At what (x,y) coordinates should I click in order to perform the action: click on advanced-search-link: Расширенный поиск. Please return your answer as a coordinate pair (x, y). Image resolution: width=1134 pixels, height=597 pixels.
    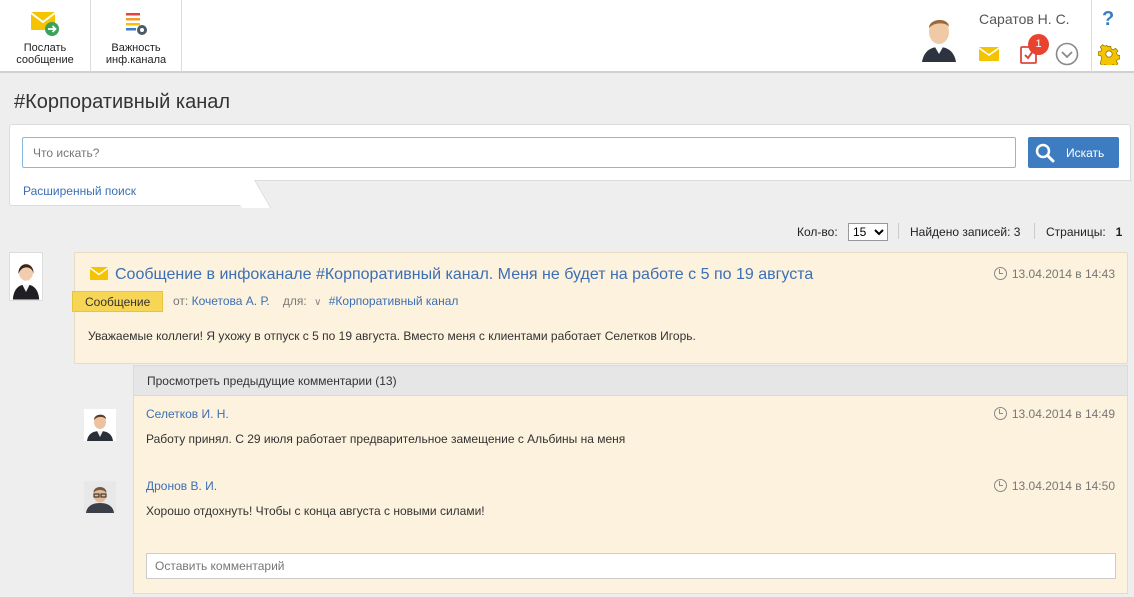
    Looking at the image, I should click on (79, 191).